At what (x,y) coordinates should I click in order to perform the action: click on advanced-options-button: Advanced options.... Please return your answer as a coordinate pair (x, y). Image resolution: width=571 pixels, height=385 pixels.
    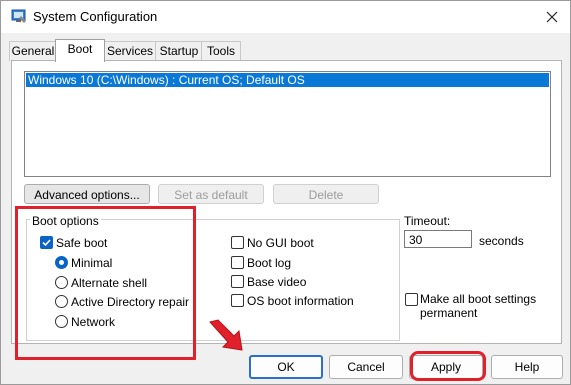
    Looking at the image, I should click on (87, 194).